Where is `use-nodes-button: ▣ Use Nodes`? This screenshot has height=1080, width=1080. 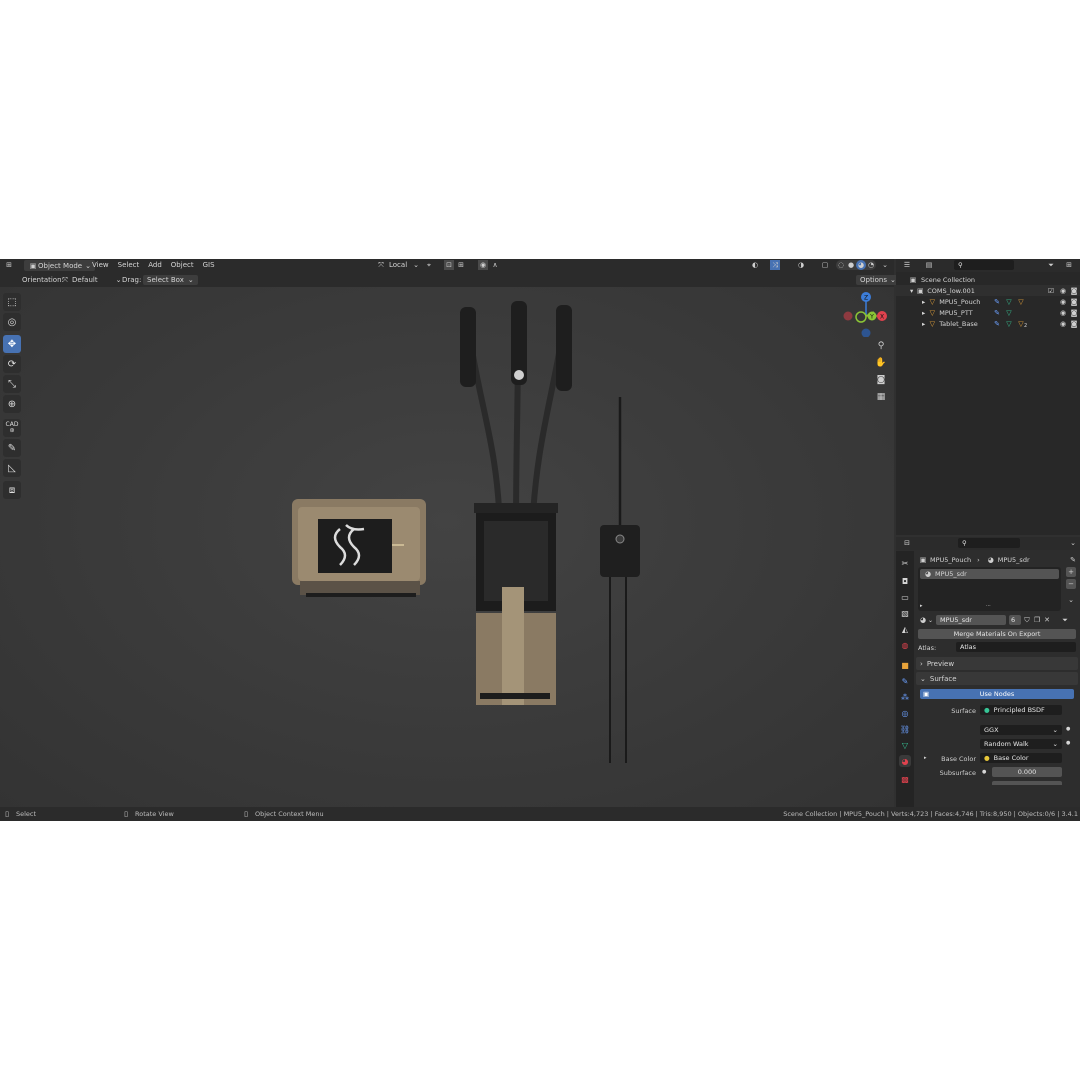
use-nodes-button: ▣ Use Nodes is located at coordinates (997, 694).